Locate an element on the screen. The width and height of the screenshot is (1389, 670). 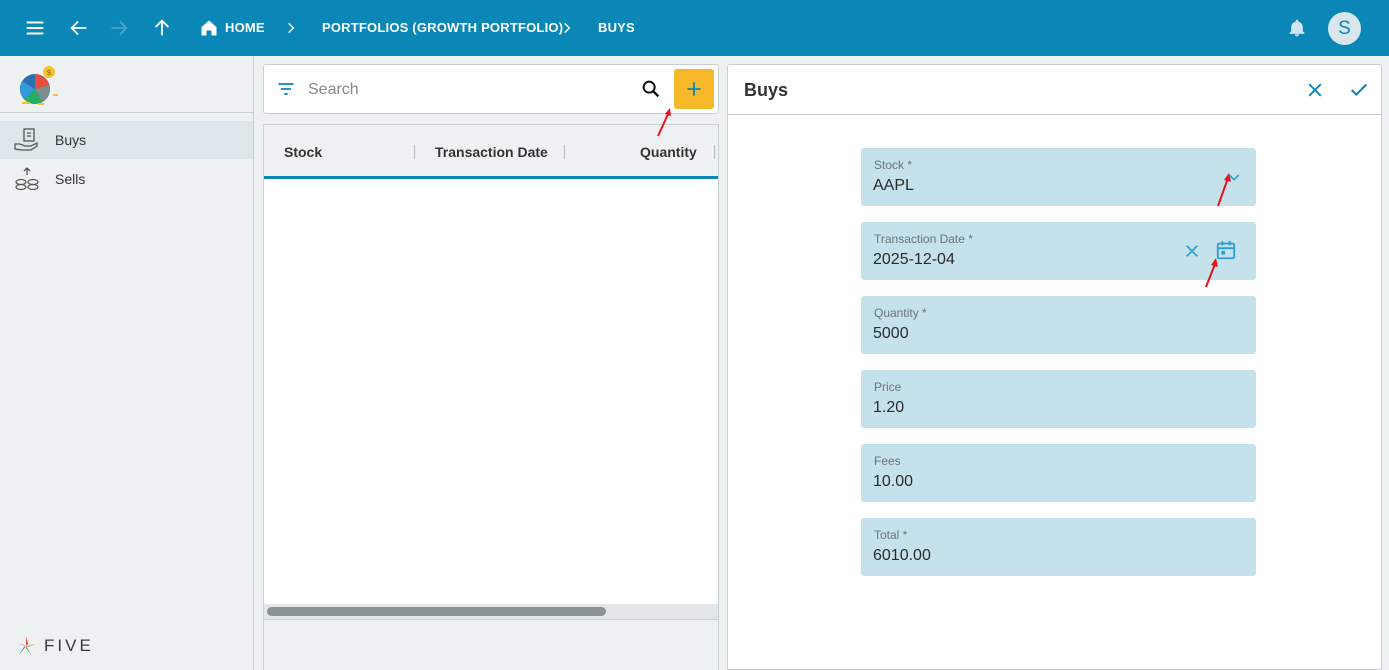
forward-arrow-icon is located at coordinates (119, 28).